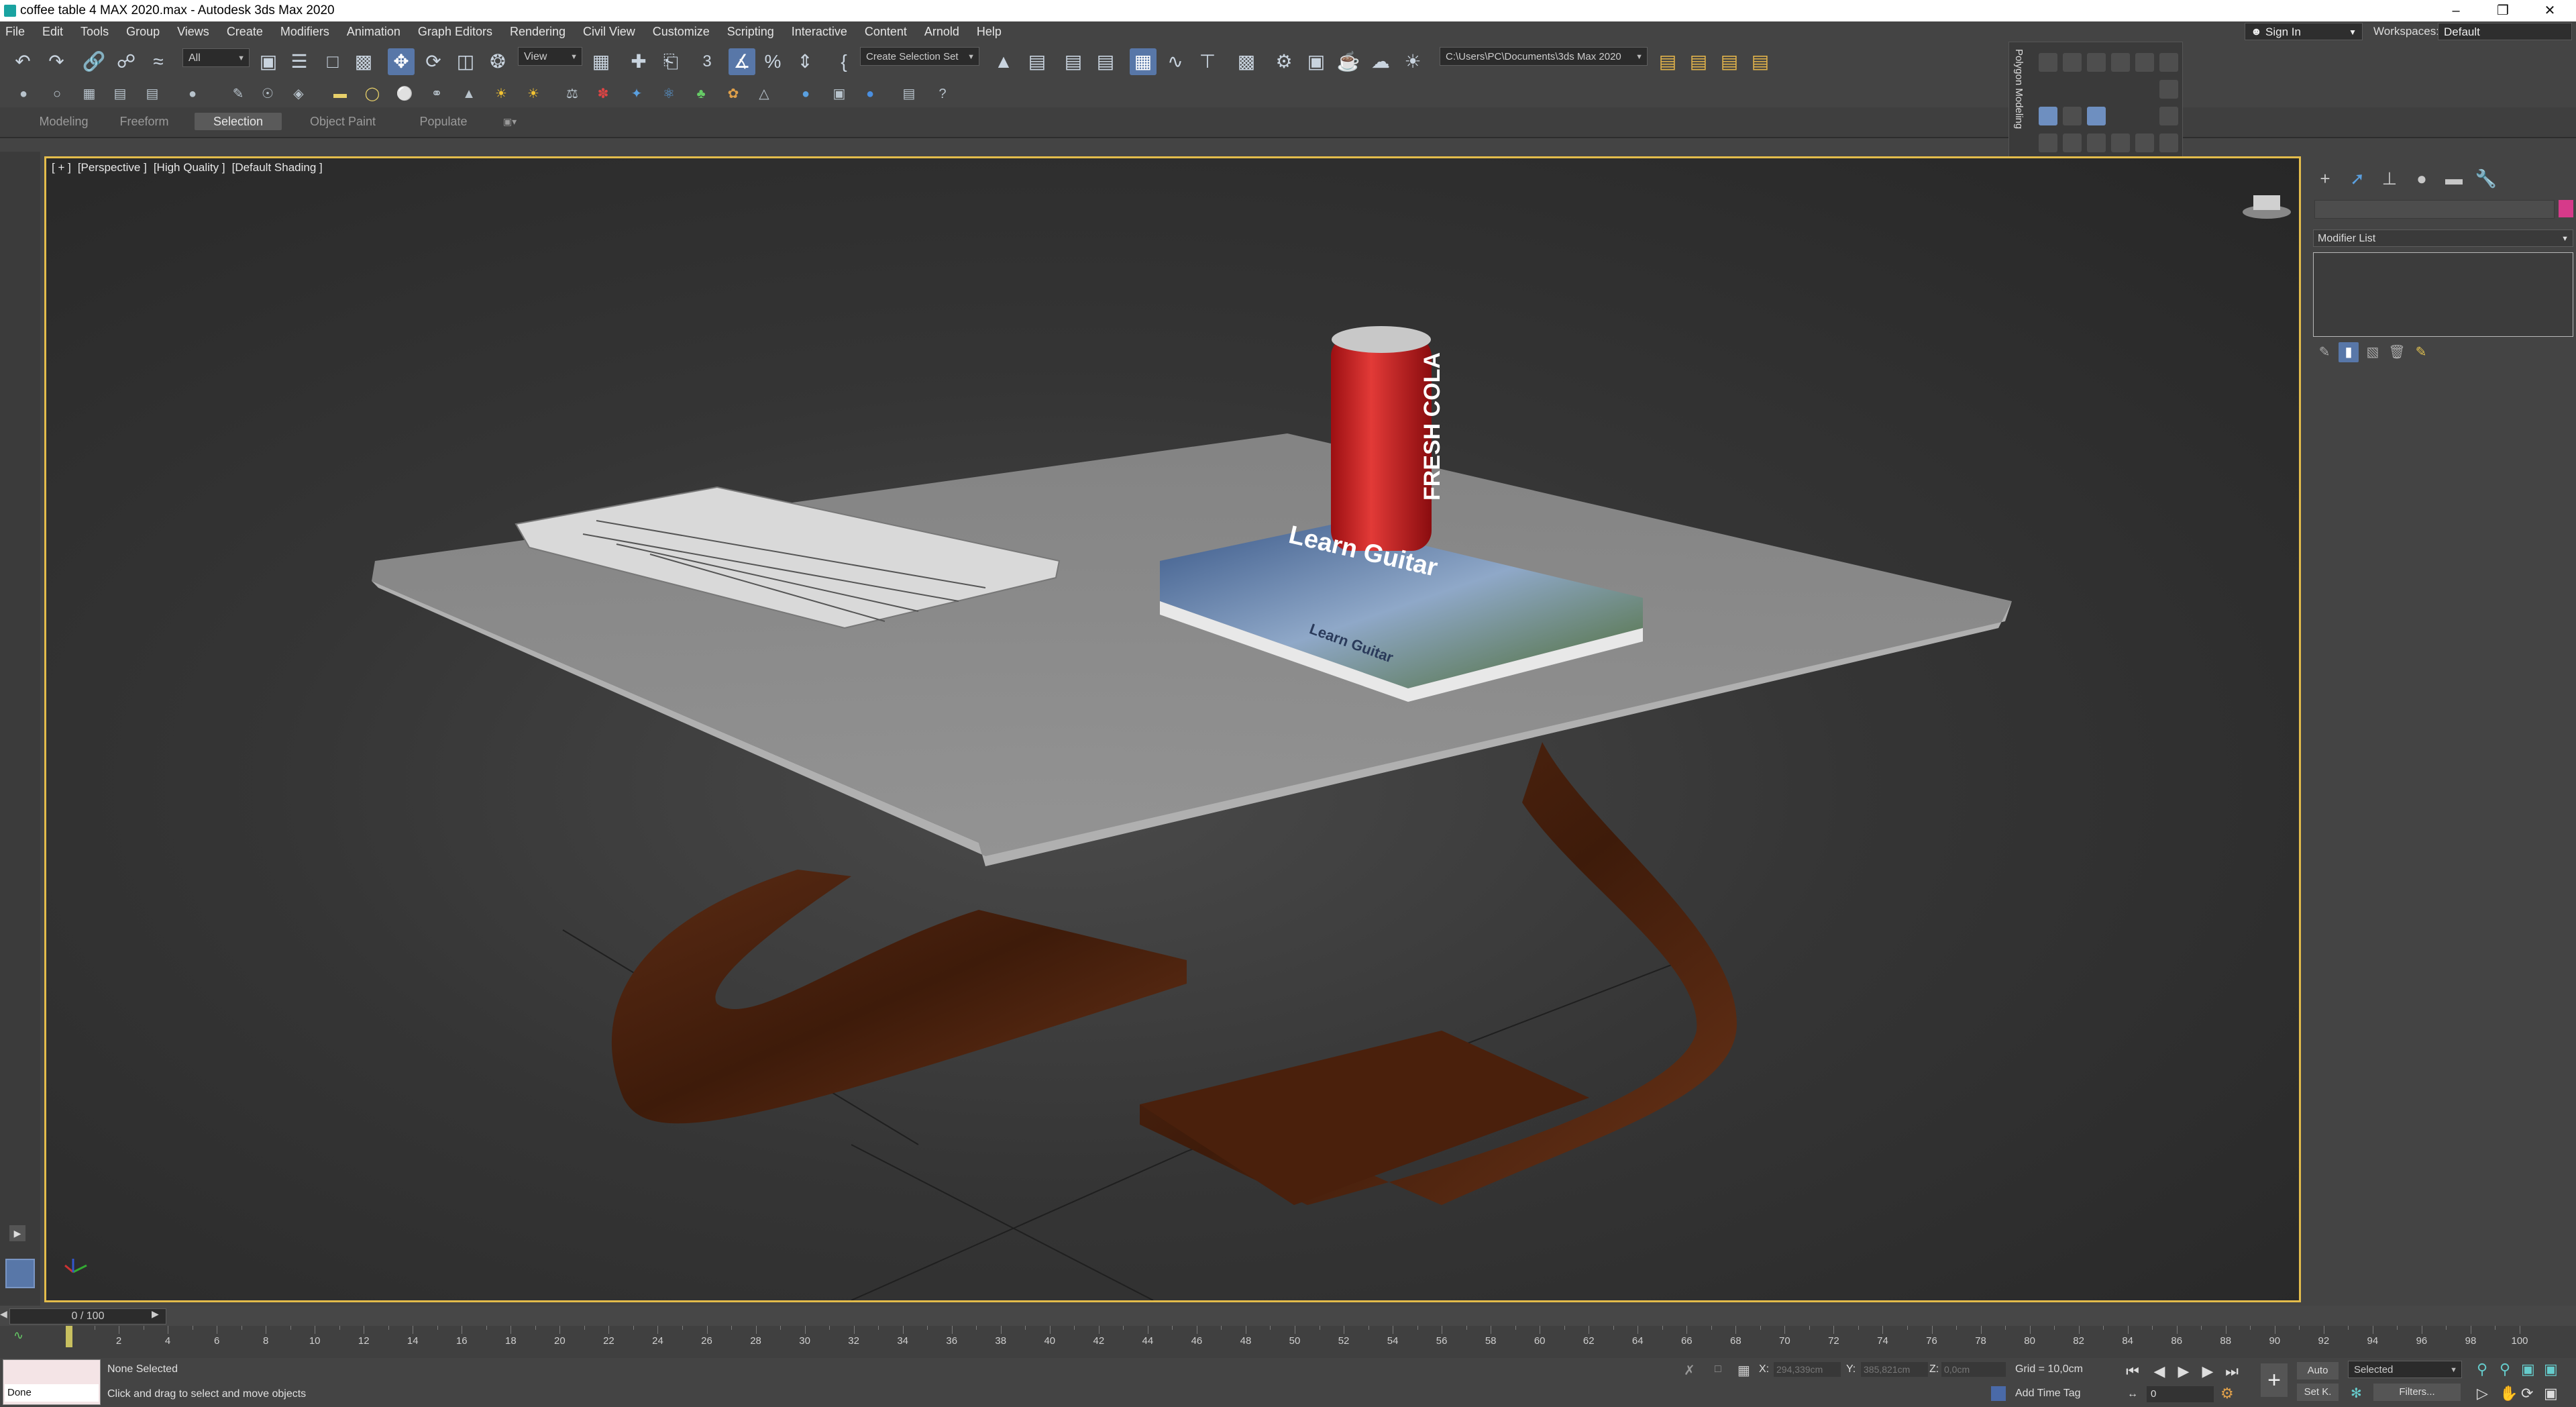 This screenshot has height=1407, width=2576. What do you see at coordinates (601, 61) in the screenshot?
I see `pivot-center-icon: ▦` at bounding box center [601, 61].